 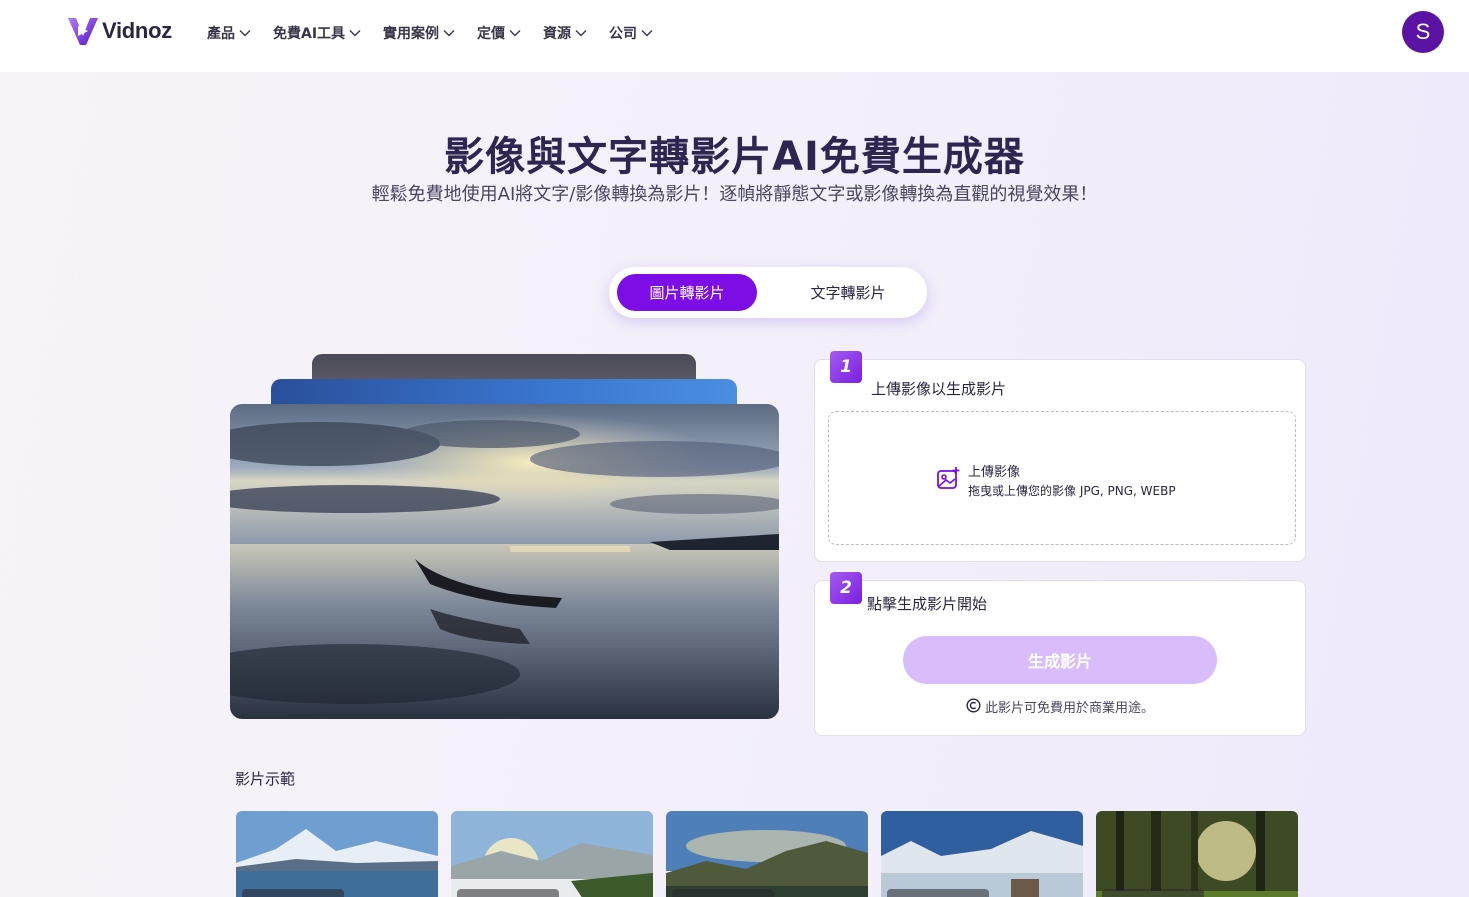 What do you see at coordinates (994, 472) in the screenshot?
I see `upload-label: 上傳影像` at bounding box center [994, 472].